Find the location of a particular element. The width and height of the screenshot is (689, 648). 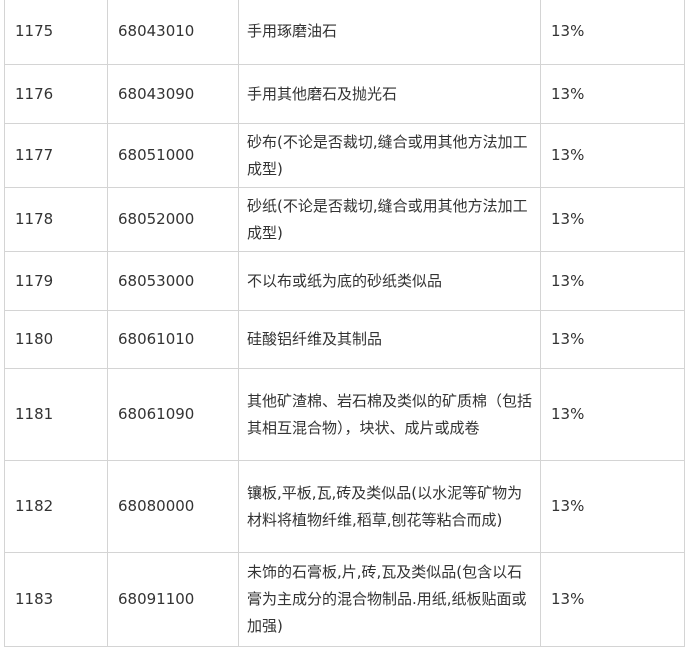

row-number: 1179 is located at coordinates (56, 281).